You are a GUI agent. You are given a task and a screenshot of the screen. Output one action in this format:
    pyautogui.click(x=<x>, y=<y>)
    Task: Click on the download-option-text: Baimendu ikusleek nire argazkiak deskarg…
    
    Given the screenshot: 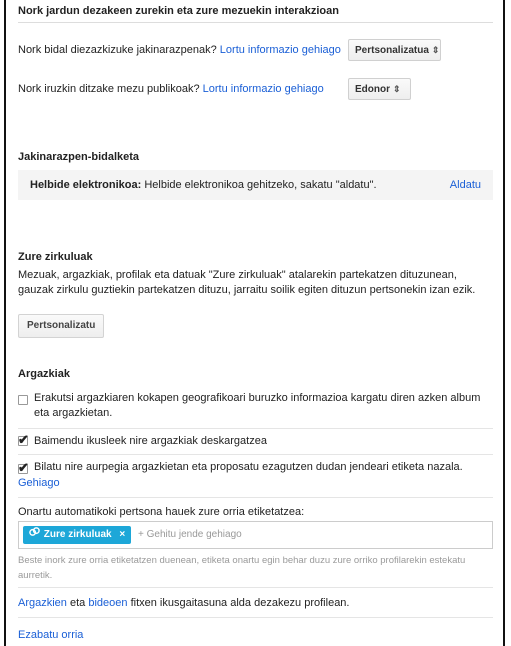 What is the action you would take?
    pyautogui.click(x=150, y=441)
    